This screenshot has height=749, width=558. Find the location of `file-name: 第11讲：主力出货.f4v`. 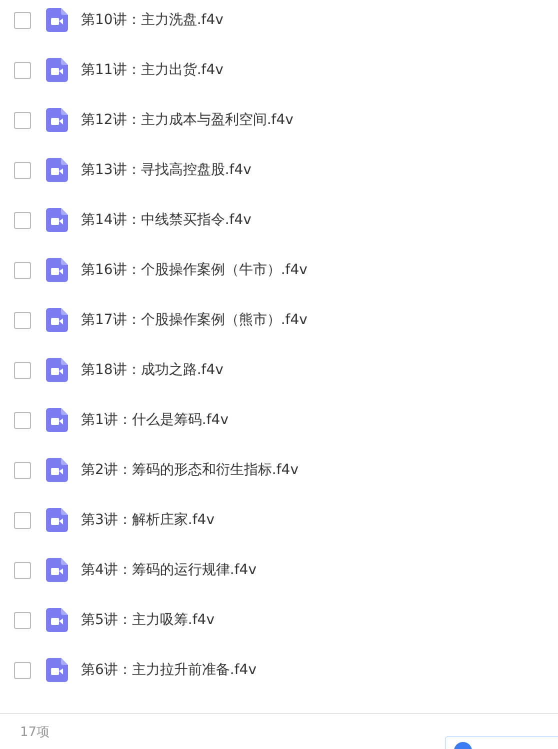

file-name: 第11讲：主力出货.f4v is located at coordinates (152, 70).